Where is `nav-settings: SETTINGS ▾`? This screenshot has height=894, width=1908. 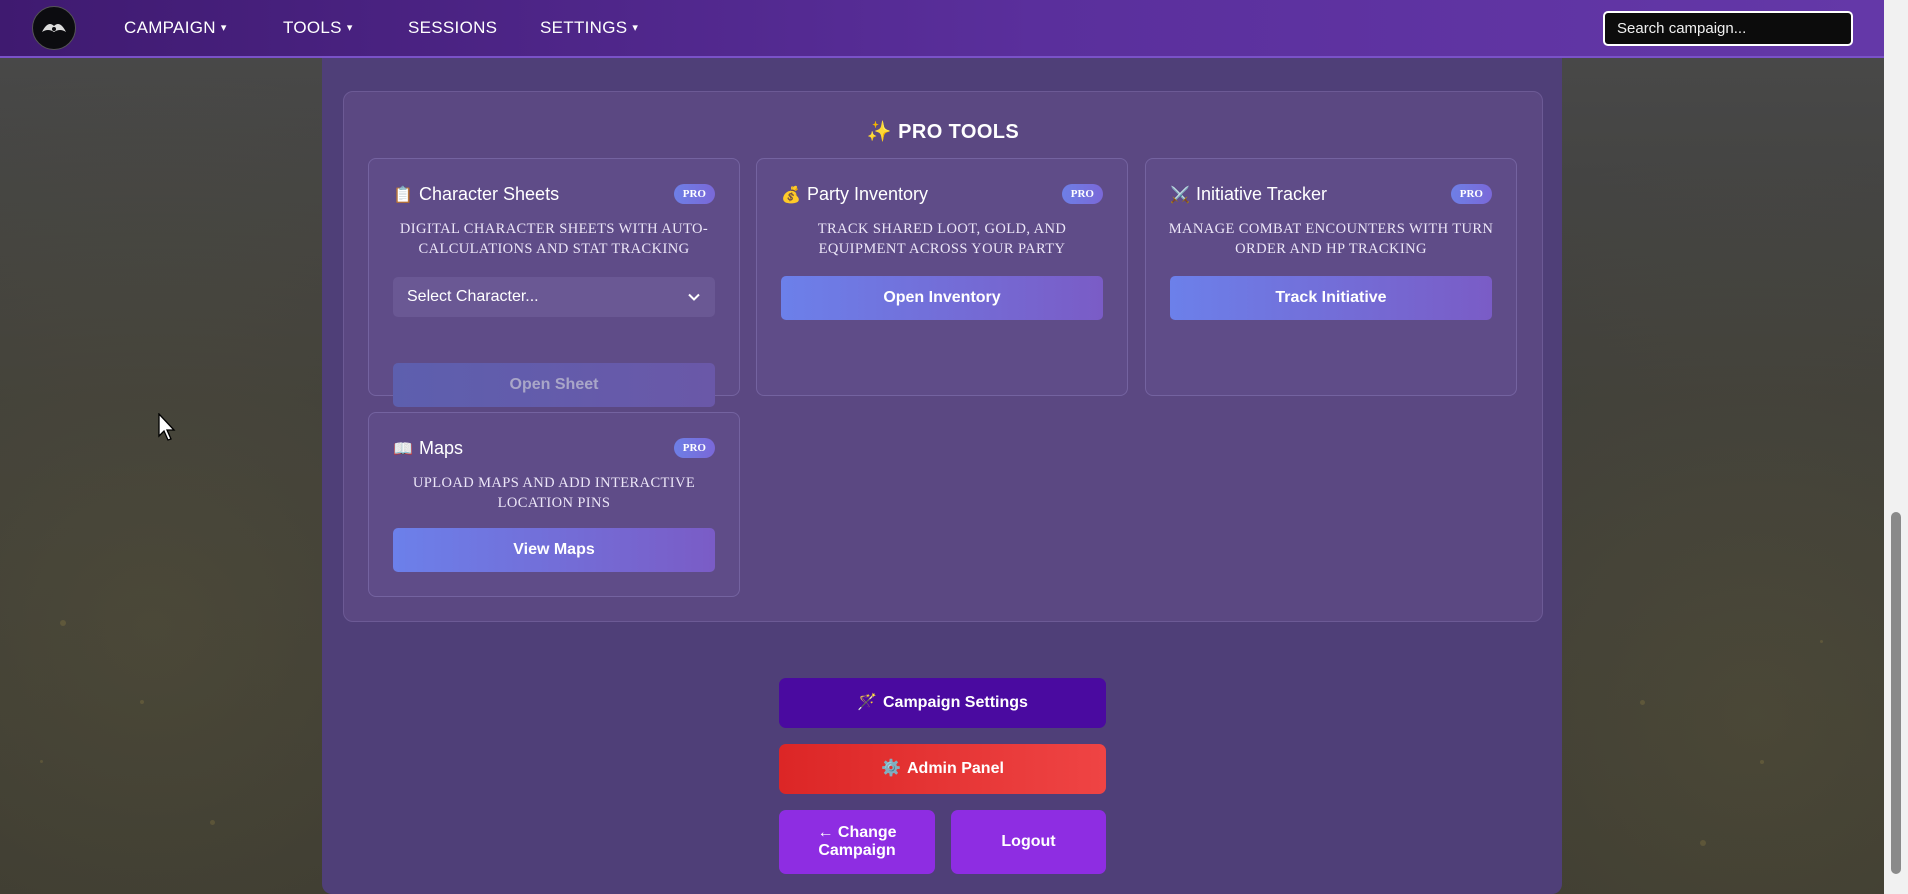
nav-settings: SETTINGS ▾ is located at coordinates (589, 28).